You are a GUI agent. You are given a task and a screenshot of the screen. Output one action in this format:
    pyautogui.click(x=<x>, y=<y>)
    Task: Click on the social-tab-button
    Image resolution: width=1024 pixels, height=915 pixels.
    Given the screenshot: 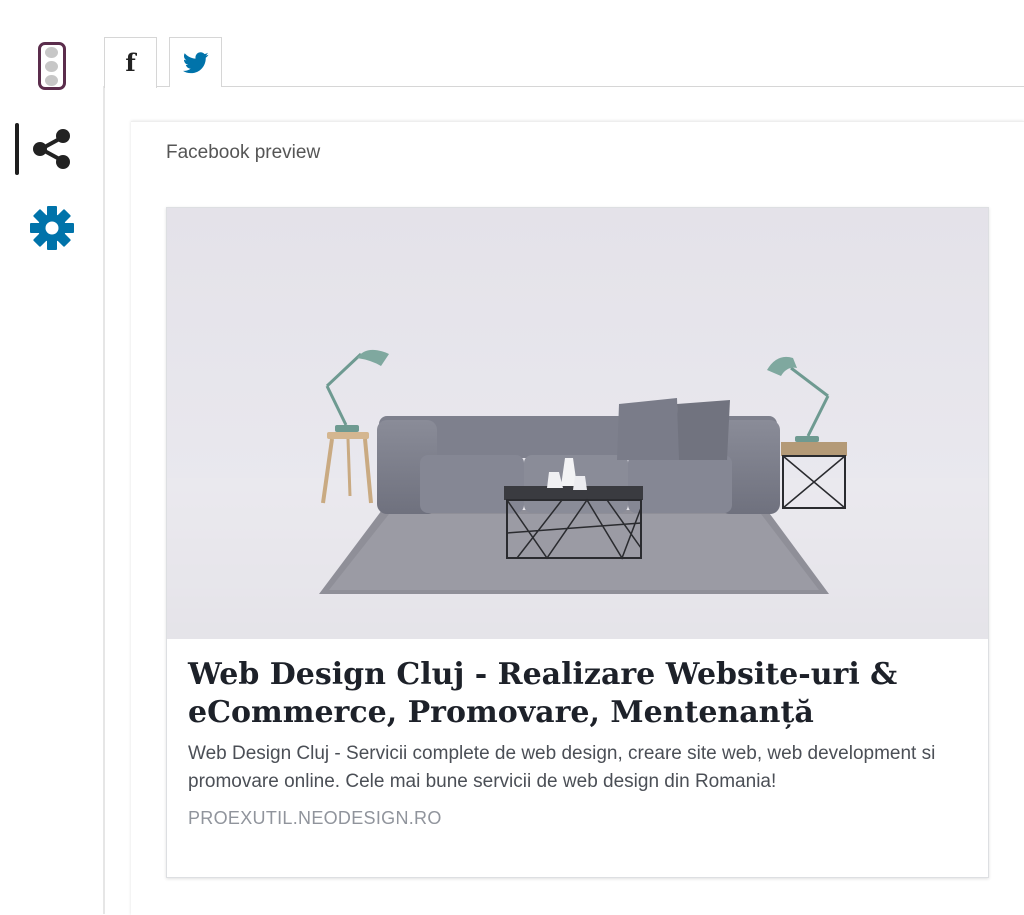 What is the action you would take?
    pyautogui.click(x=51, y=149)
    